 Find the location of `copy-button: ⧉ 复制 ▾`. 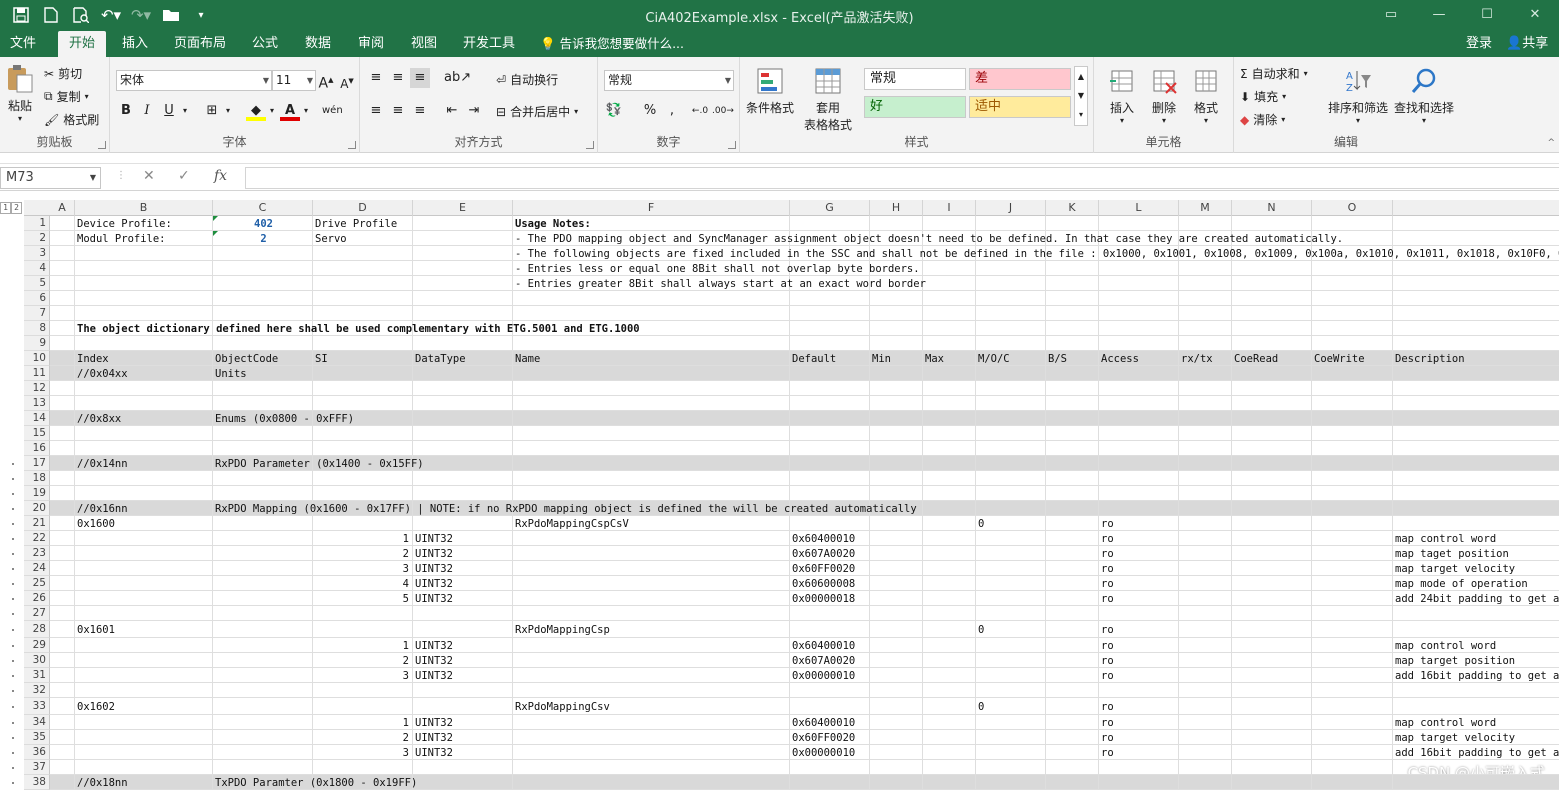

copy-button: ⧉ 复制 ▾ is located at coordinates (66, 96).